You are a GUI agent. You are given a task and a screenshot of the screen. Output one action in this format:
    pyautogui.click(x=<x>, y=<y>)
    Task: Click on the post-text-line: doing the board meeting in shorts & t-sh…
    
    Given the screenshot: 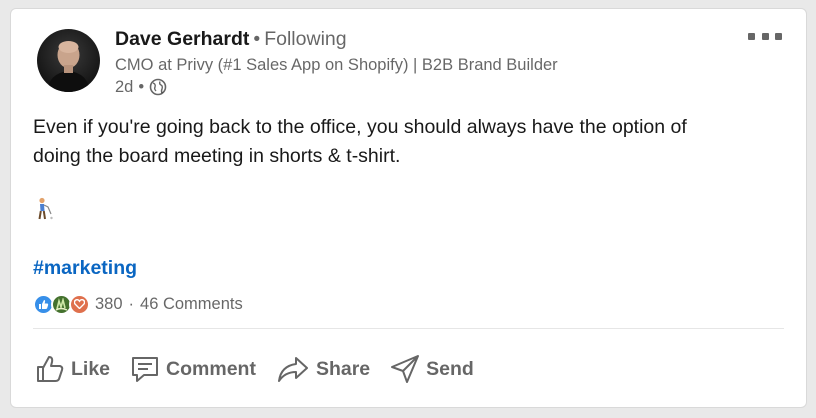 What is the action you would take?
    pyautogui.click(x=217, y=156)
    